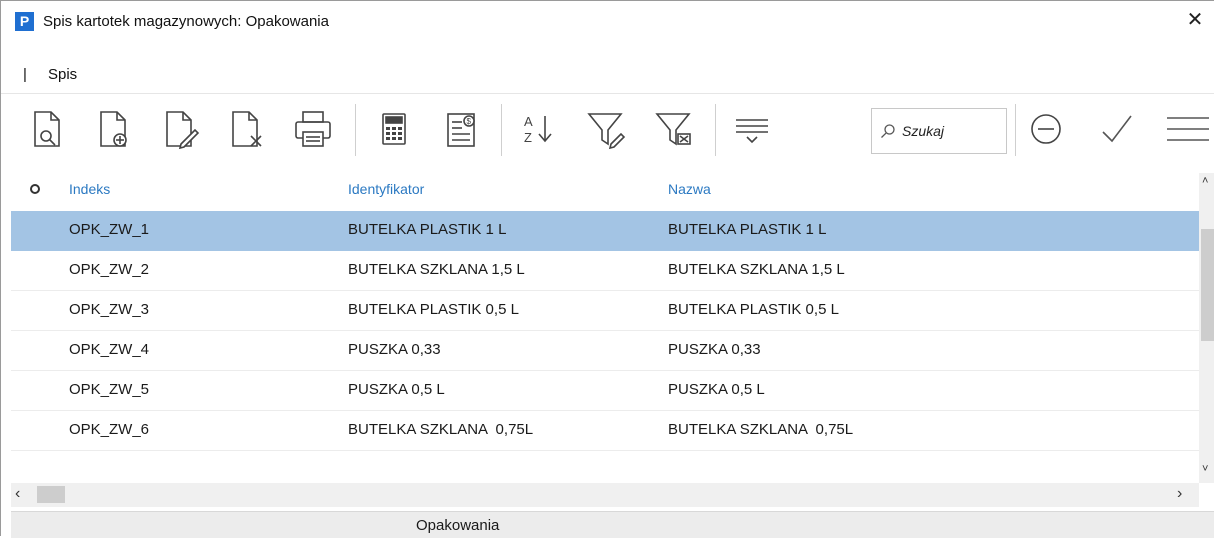 This screenshot has height=538, width=1214. Describe the element at coordinates (747, 229) in the screenshot. I see `cell-nazwa: BUTELKA PLASTIK 1 L` at that location.